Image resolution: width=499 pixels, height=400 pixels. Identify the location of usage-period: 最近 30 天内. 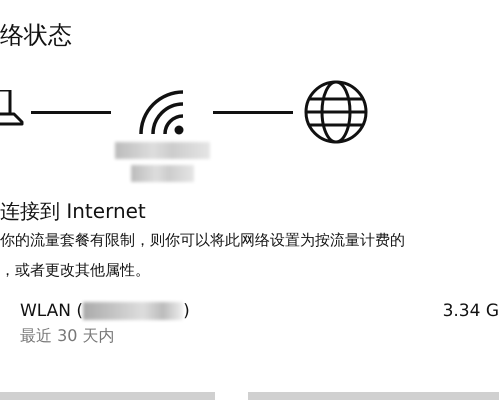
(67, 336).